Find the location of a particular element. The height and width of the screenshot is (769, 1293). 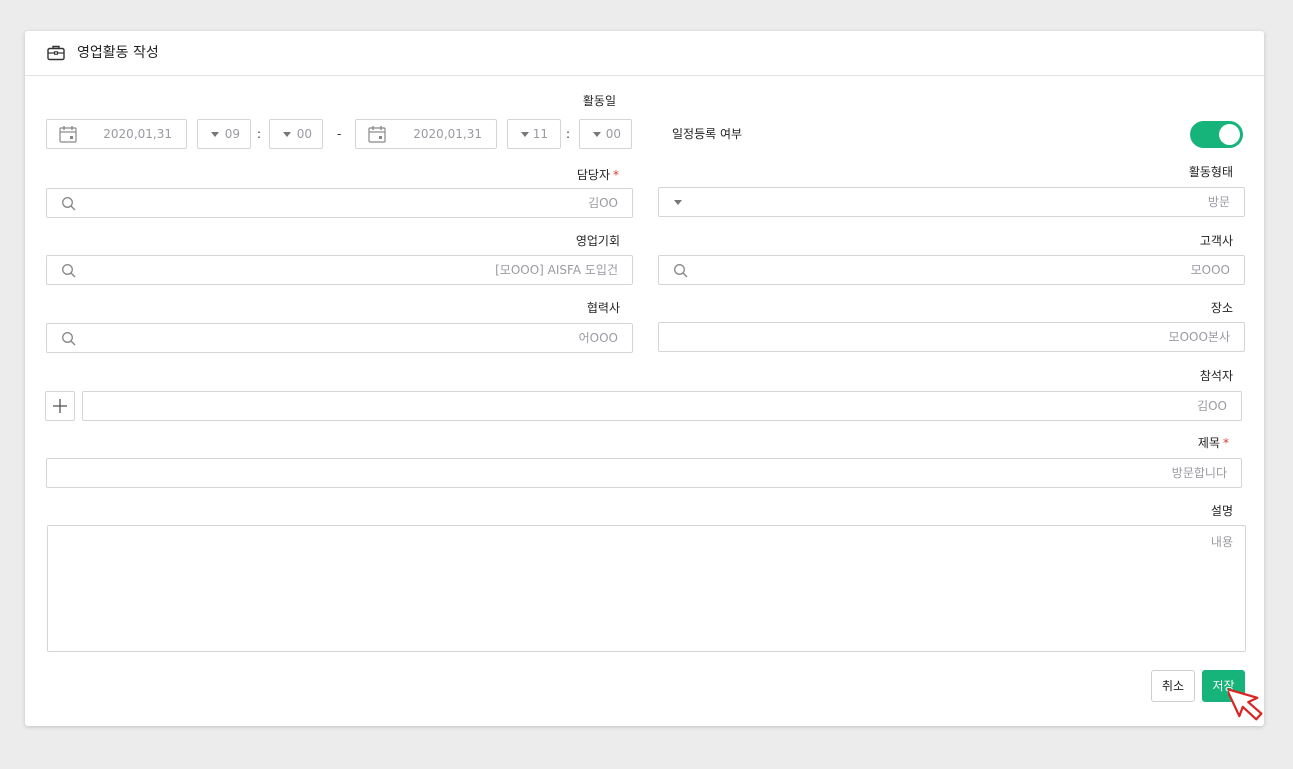

subject-label: 제목 * is located at coordinates (1213, 443).